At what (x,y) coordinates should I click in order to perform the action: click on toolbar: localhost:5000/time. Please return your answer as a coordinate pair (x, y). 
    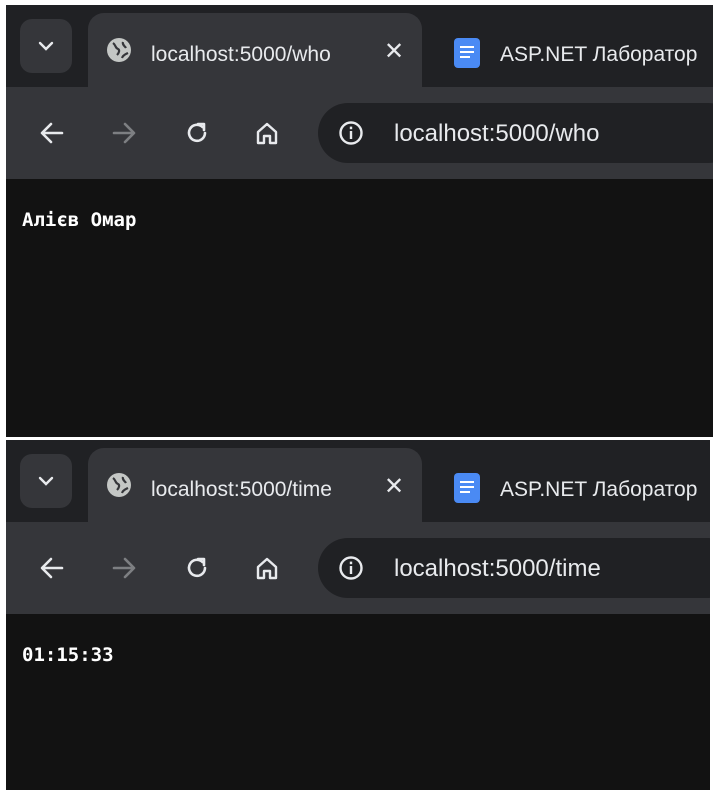
    Looking at the image, I should click on (358, 568).